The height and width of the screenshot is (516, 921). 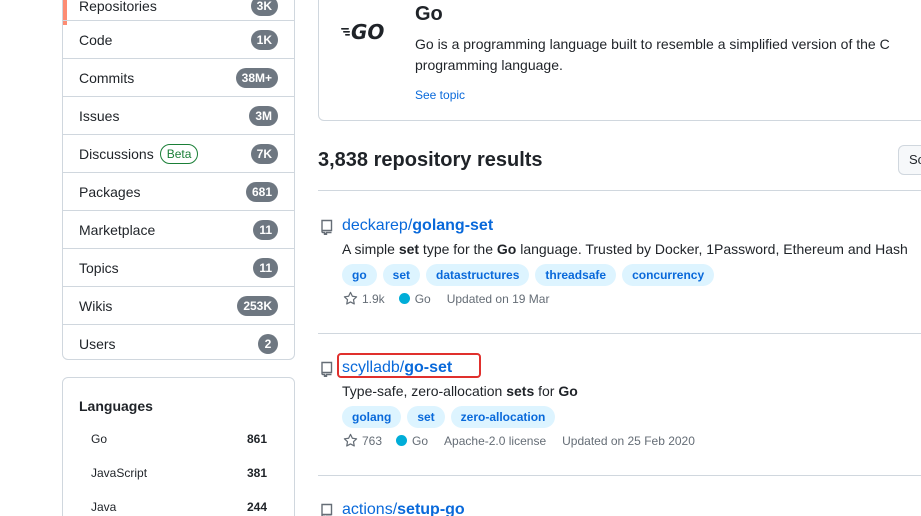 What do you see at coordinates (428, 367) in the screenshot?
I see `repo-name: go-set` at bounding box center [428, 367].